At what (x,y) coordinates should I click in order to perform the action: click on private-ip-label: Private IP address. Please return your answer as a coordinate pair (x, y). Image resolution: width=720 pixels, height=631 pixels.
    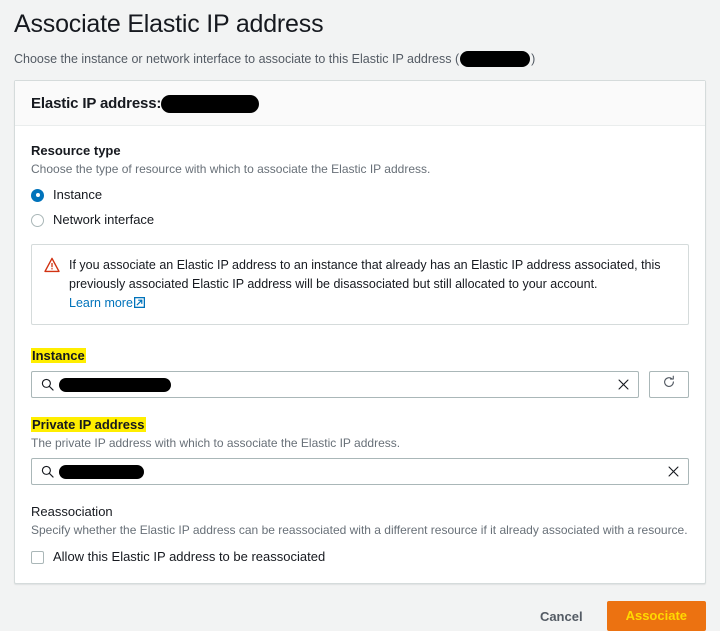
    Looking at the image, I should click on (88, 425).